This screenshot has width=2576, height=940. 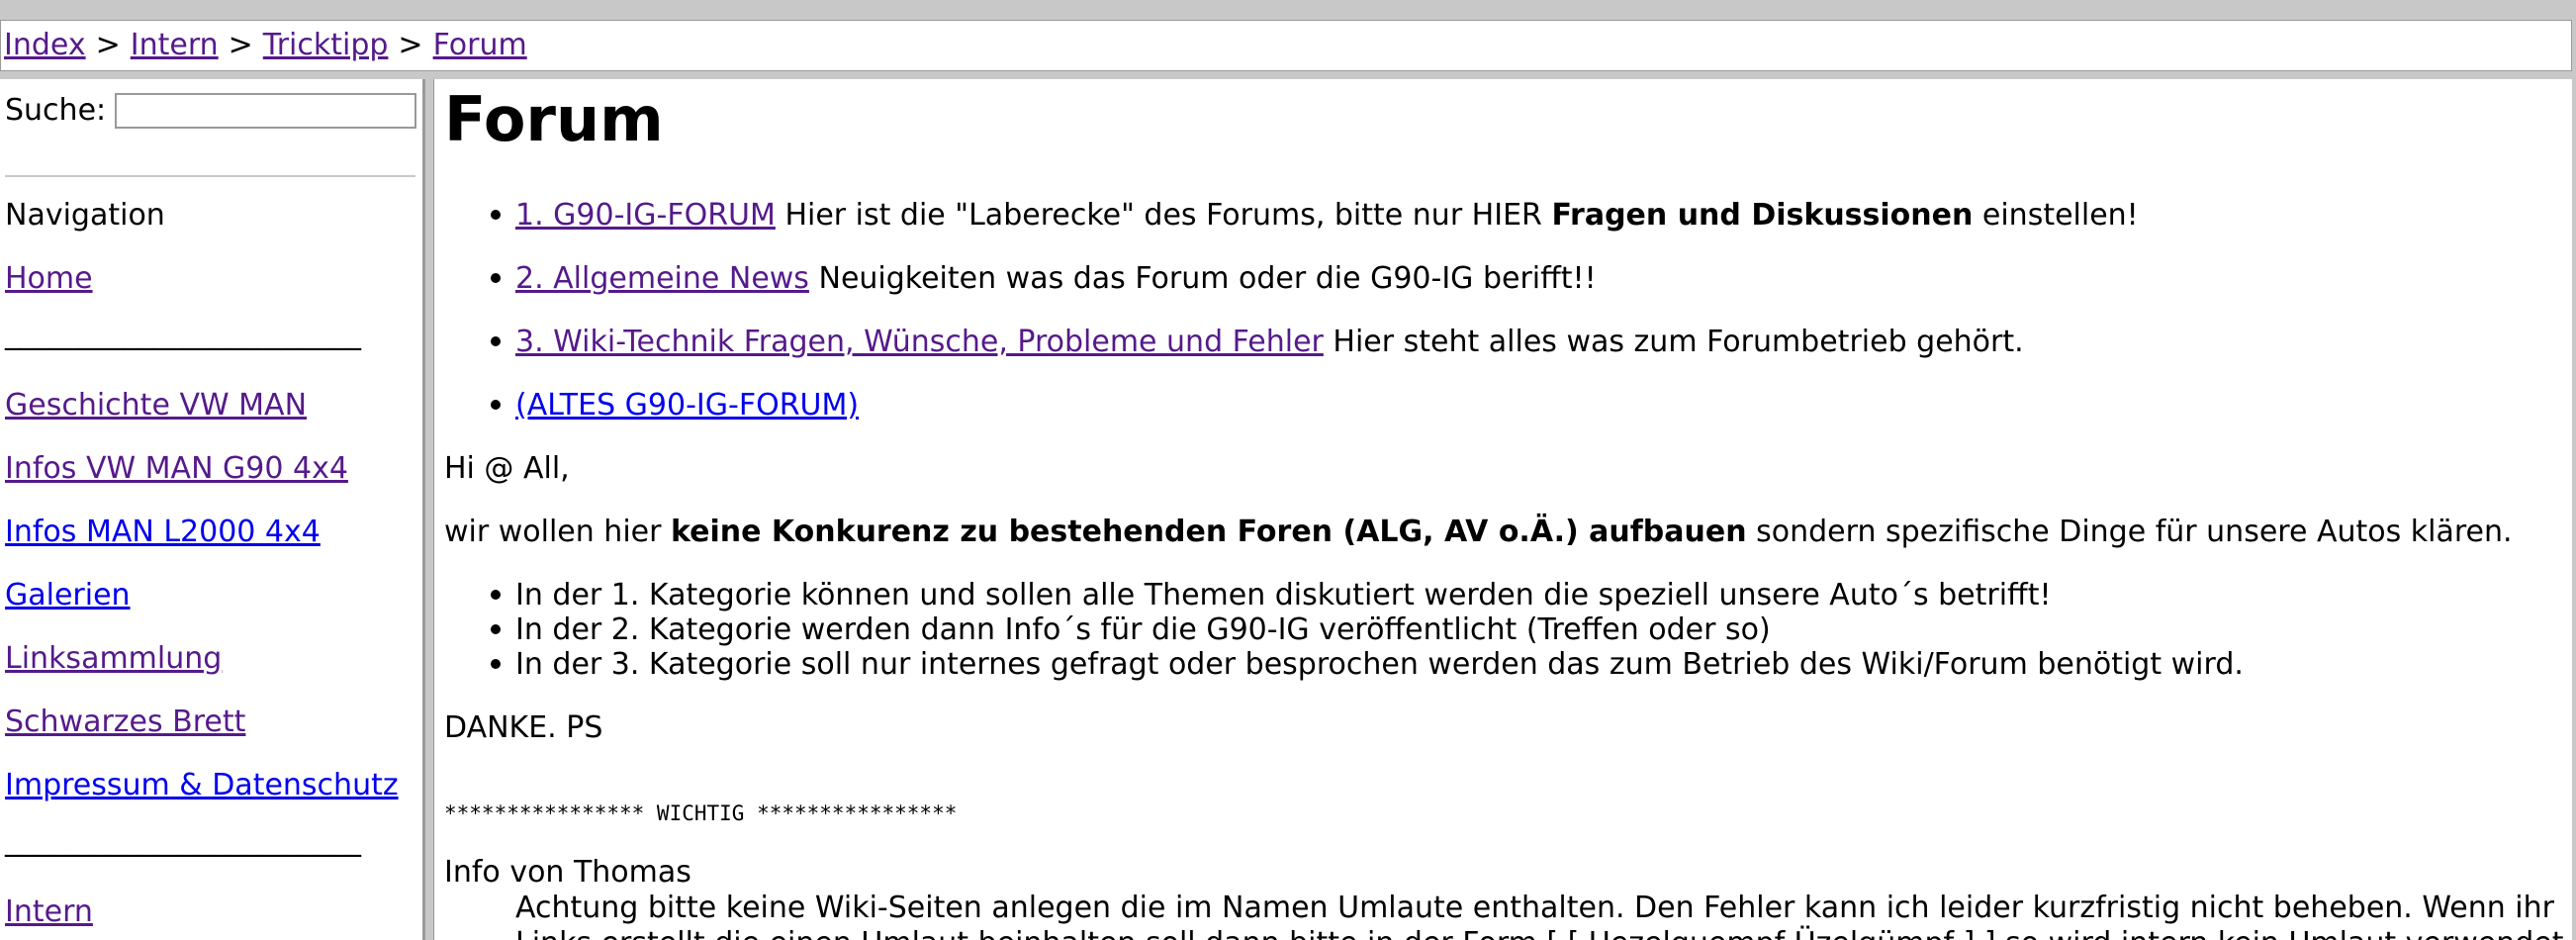 I want to click on thanks-text: DANKE. PS, so click(x=523, y=727).